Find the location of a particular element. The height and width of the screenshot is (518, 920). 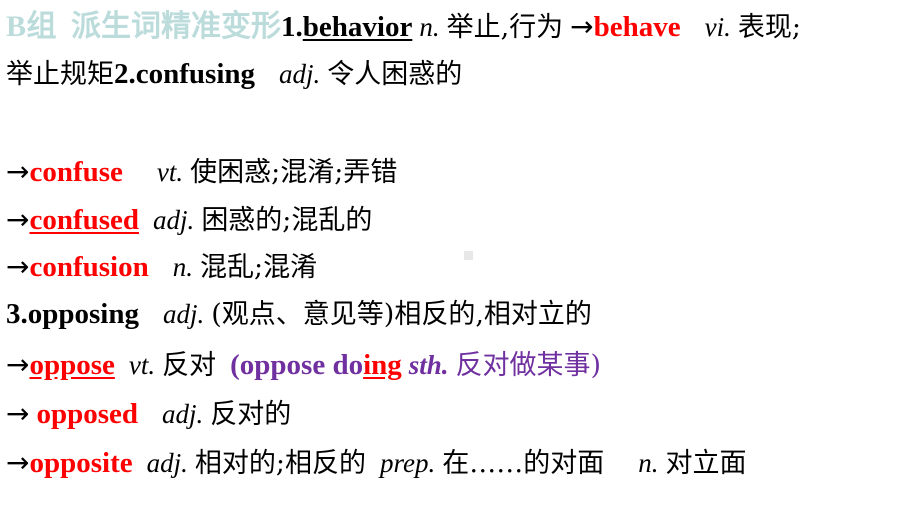

meaning-confusing: 令人困惑的 is located at coordinates (395, 74).